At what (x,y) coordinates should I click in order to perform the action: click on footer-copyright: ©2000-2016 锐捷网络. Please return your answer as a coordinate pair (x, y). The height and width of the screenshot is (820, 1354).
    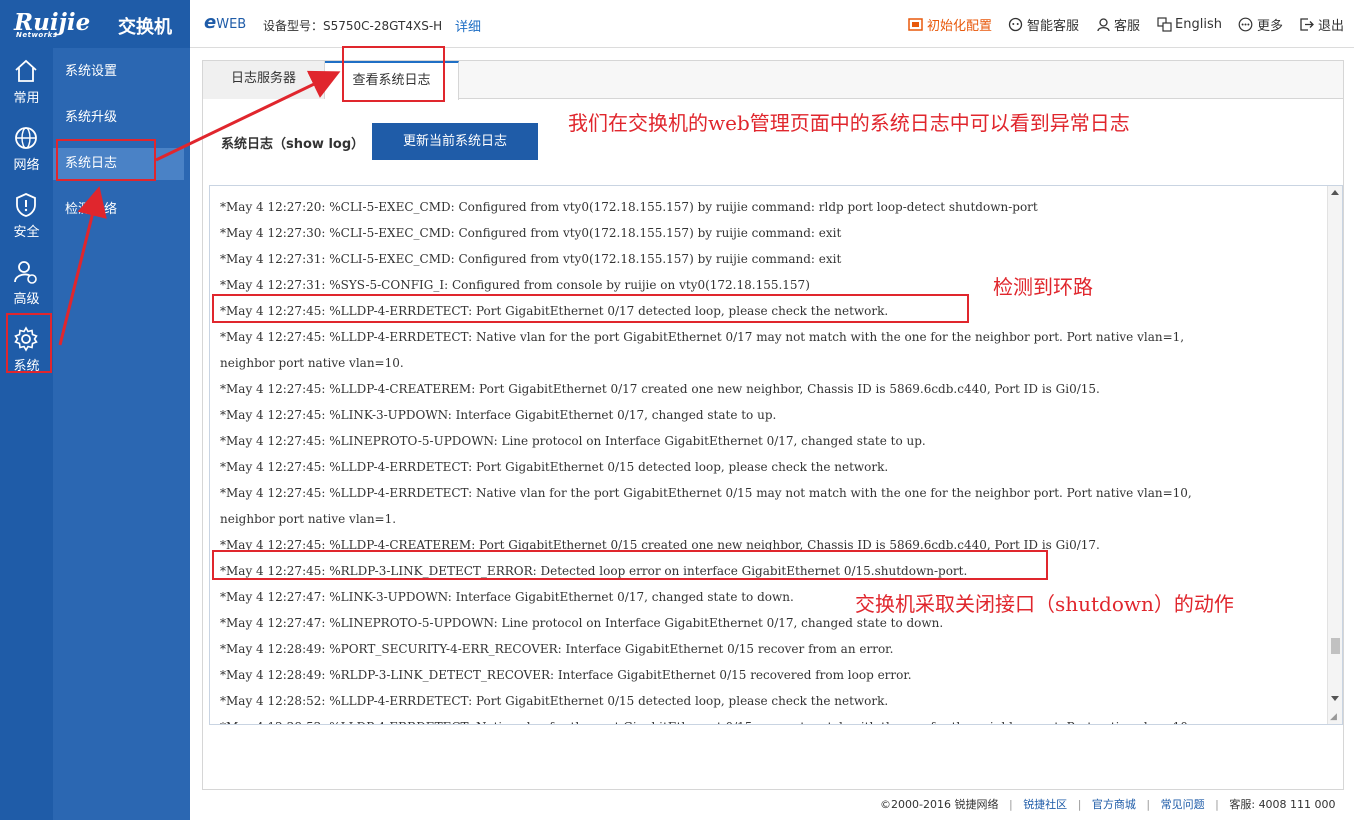
    Looking at the image, I should click on (939, 804).